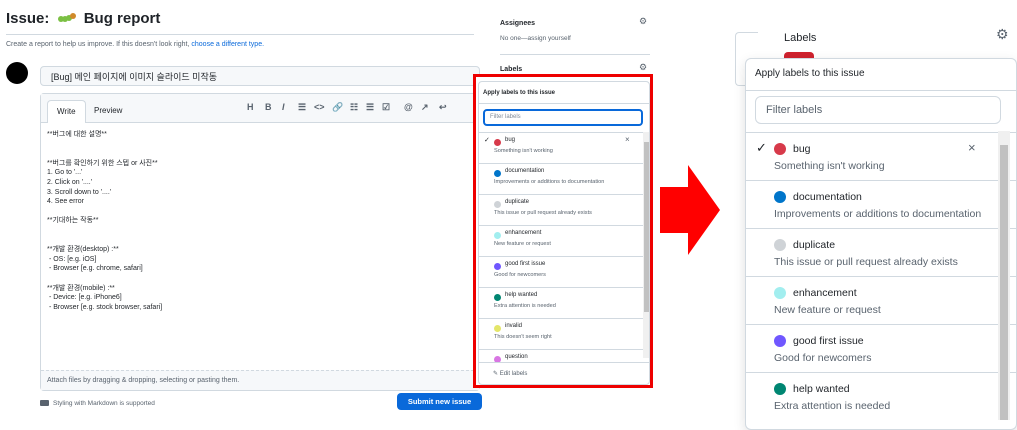  What do you see at coordinates (227, 44) in the screenshot?
I see `choose-different-type-link: choose a different type.` at bounding box center [227, 44].